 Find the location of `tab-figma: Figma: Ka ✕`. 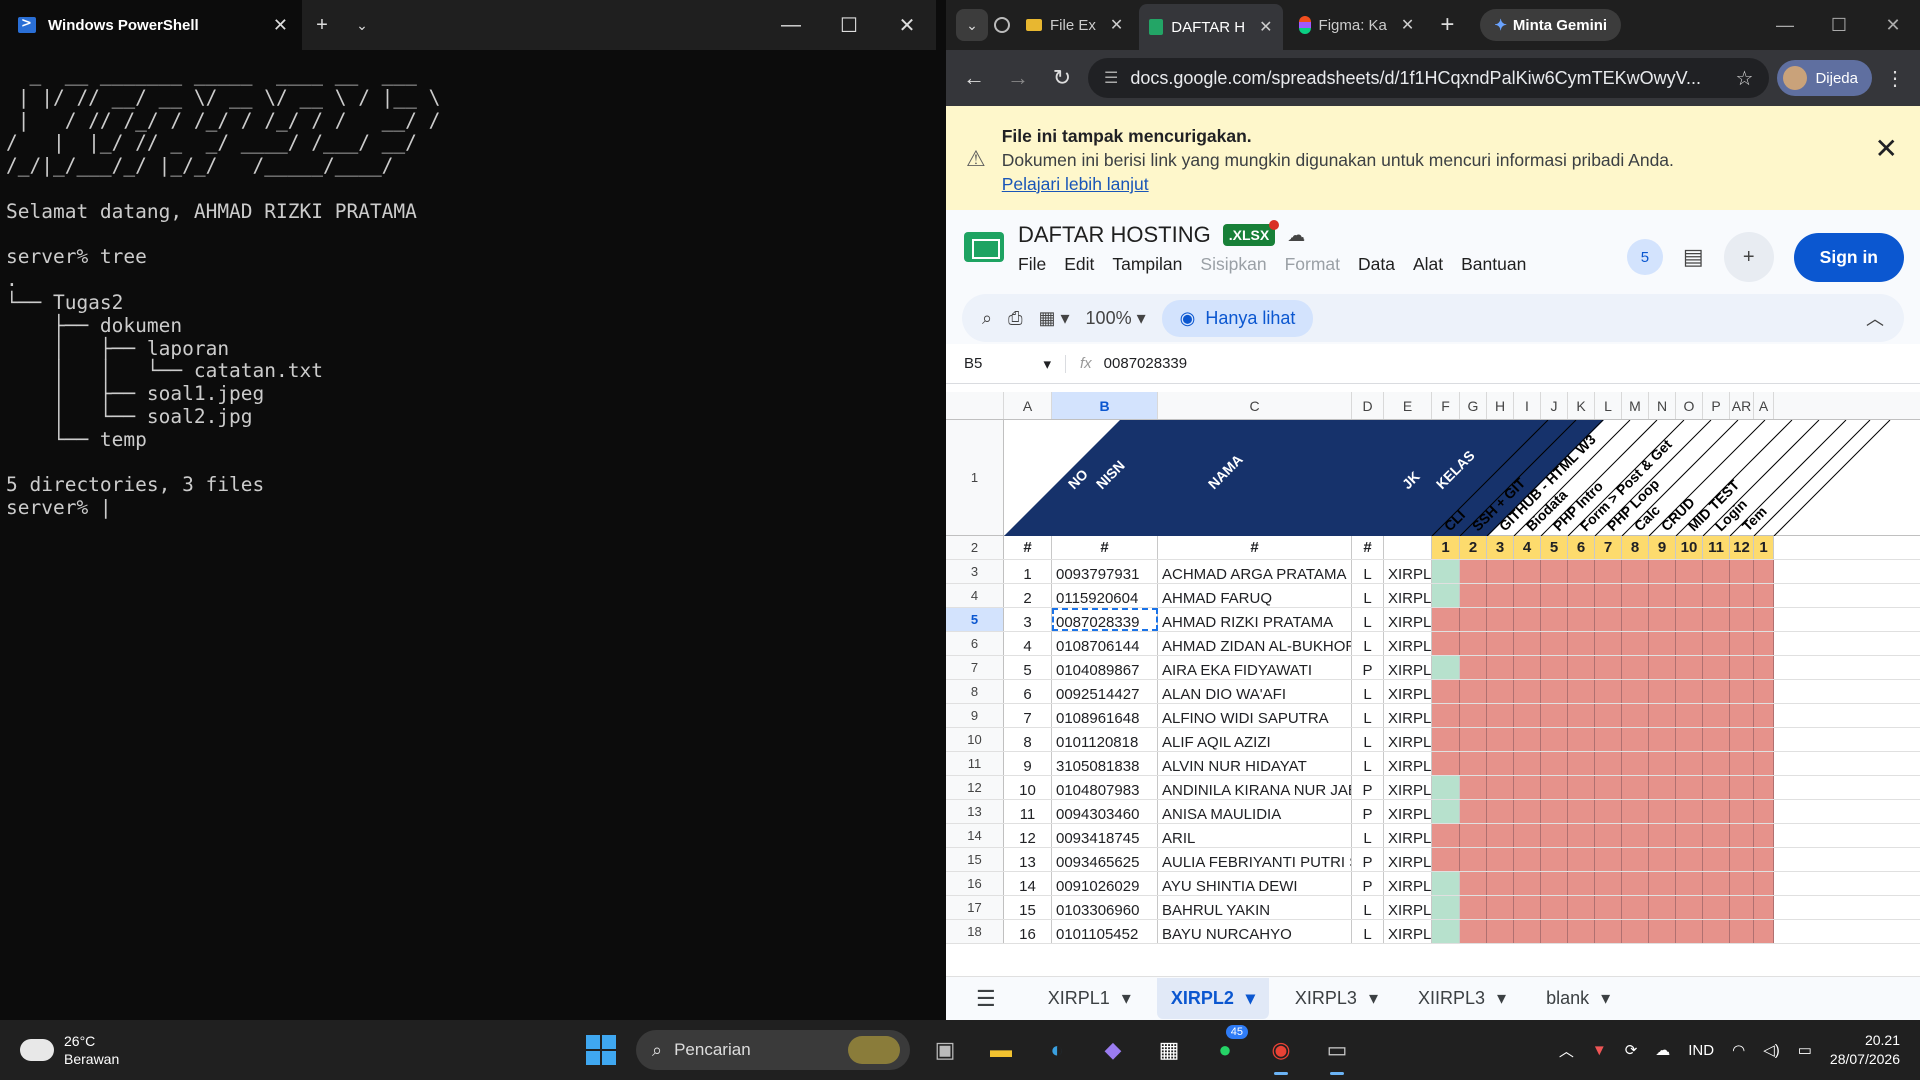

tab-figma: Figma: Ka ✕ is located at coordinates (1357, 25).